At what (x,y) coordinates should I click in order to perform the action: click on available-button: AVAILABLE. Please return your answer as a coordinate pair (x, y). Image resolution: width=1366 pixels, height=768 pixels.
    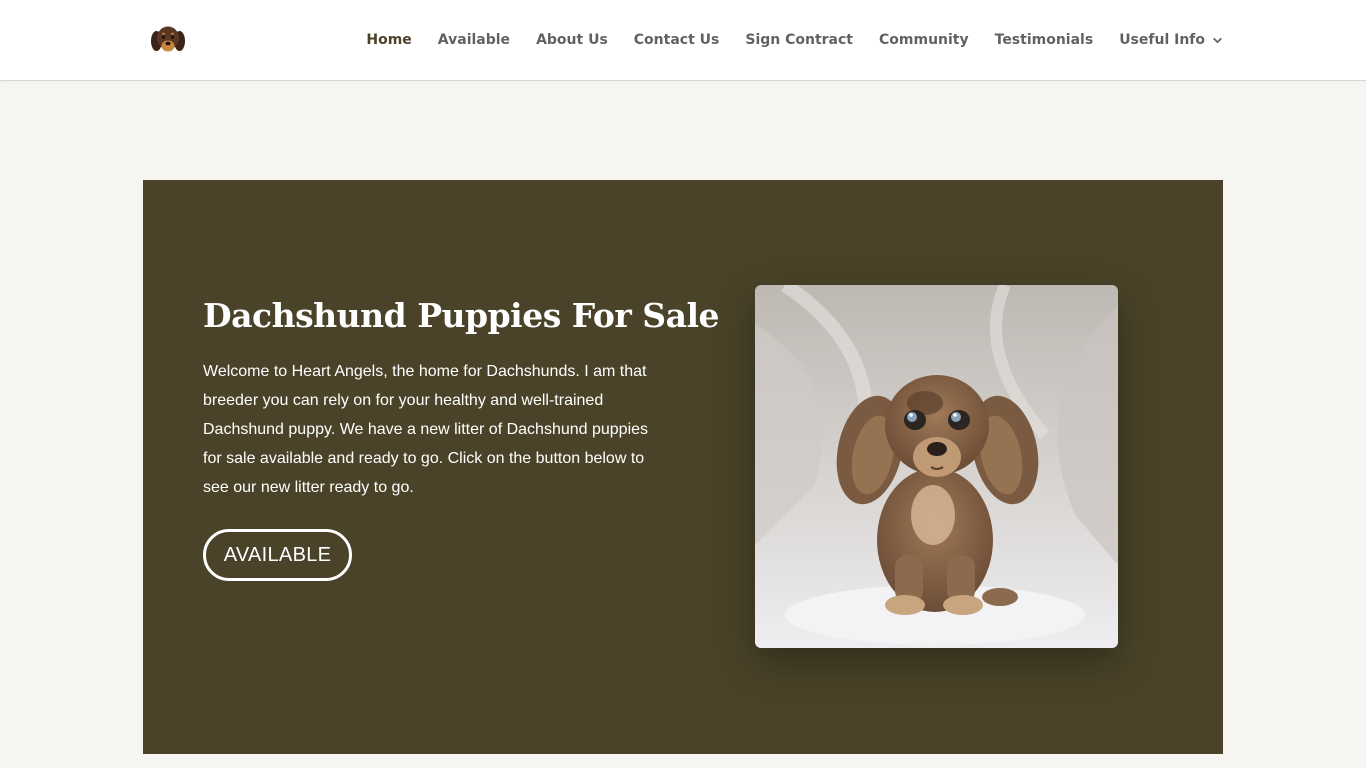
    Looking at the image, I should click on (277, 555).